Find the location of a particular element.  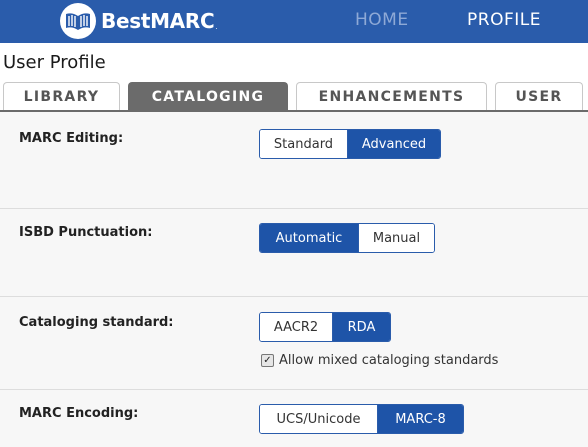

brand-trademark: . is located at coordinates (216, 27).